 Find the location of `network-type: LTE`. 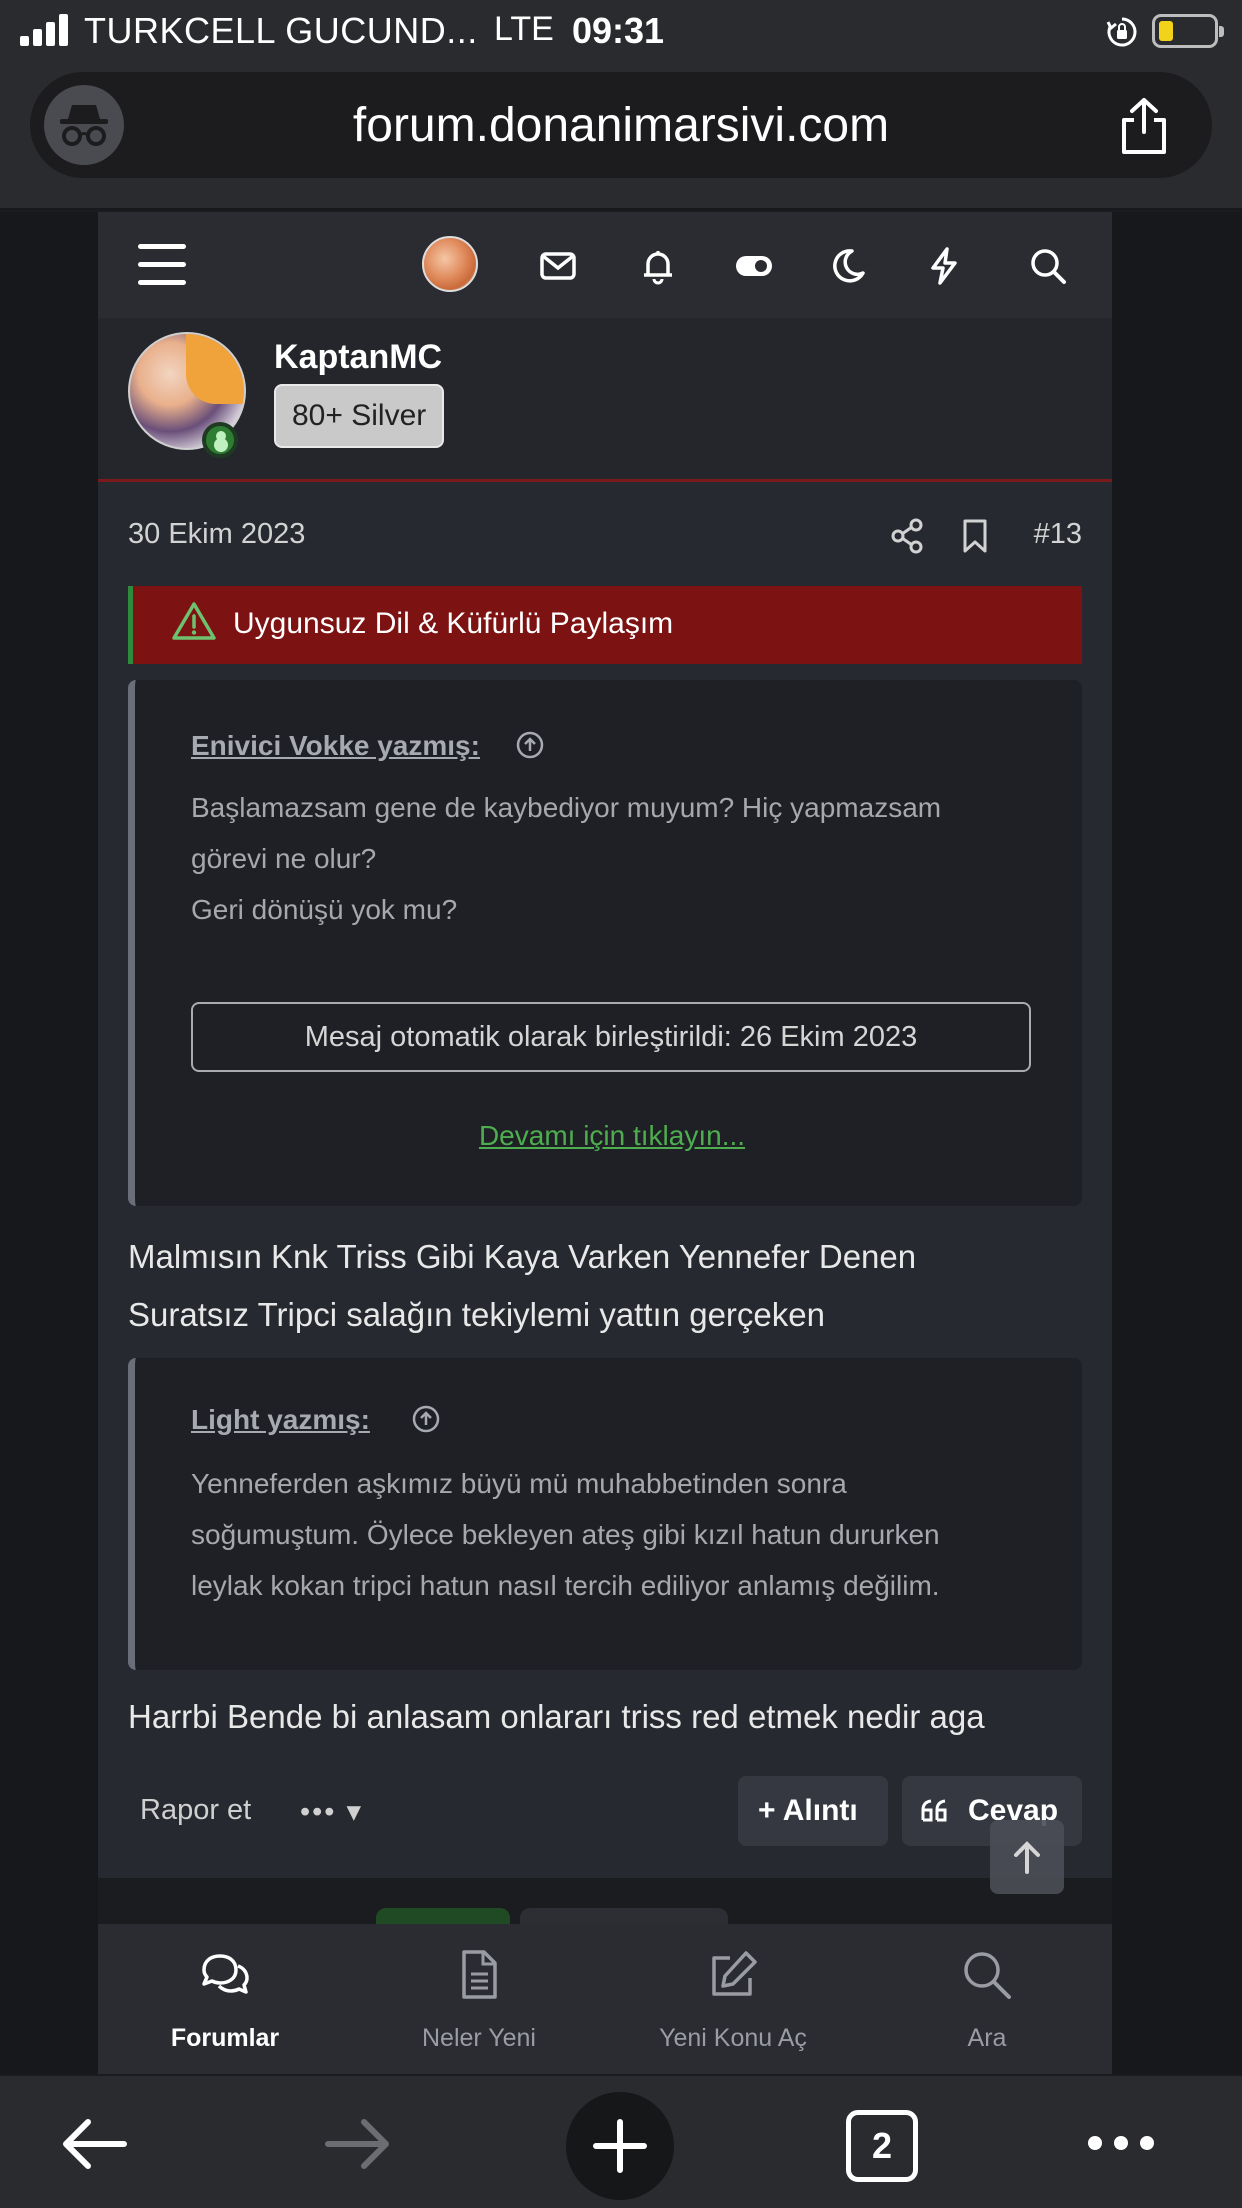

network-type: LTE is located at coordinates (524, 29).